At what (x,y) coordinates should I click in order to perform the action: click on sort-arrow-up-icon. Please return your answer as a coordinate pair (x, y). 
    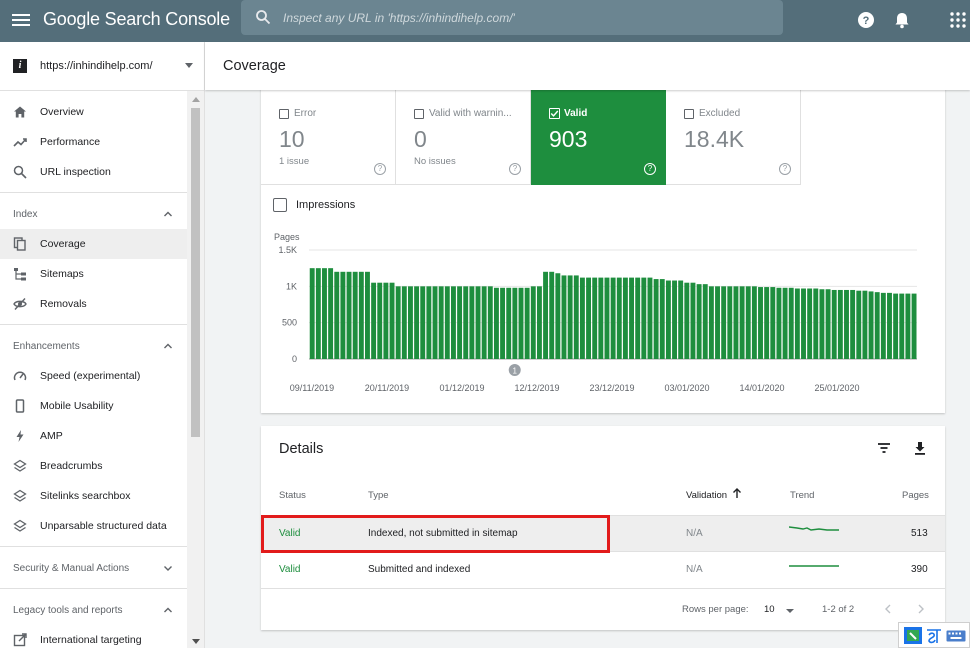
    Looking at the image, I should click on (737, 493).